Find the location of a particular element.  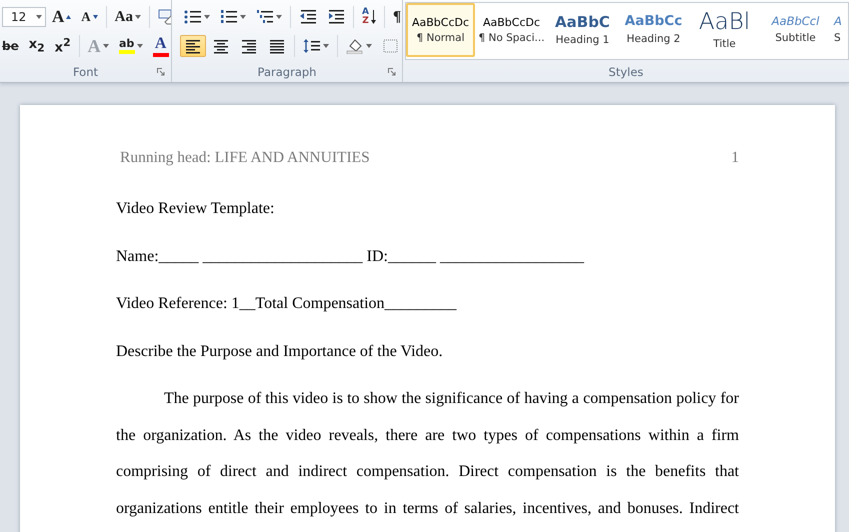

font-size-field: 12 is located at coordinates (24, 17).